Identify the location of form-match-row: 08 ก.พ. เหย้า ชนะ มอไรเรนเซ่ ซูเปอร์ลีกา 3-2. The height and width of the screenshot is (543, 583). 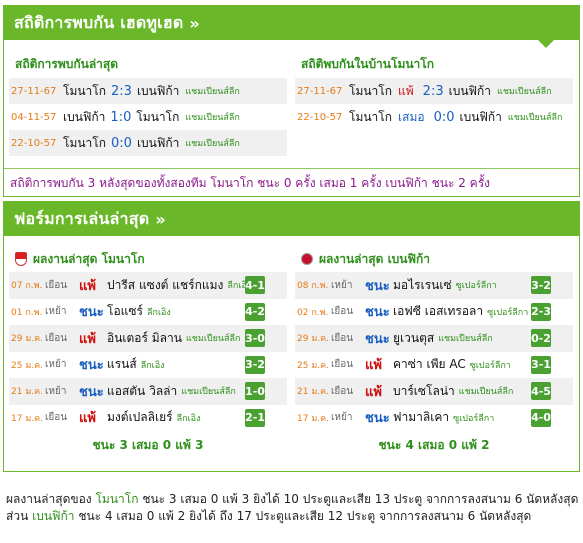
(434, 285).